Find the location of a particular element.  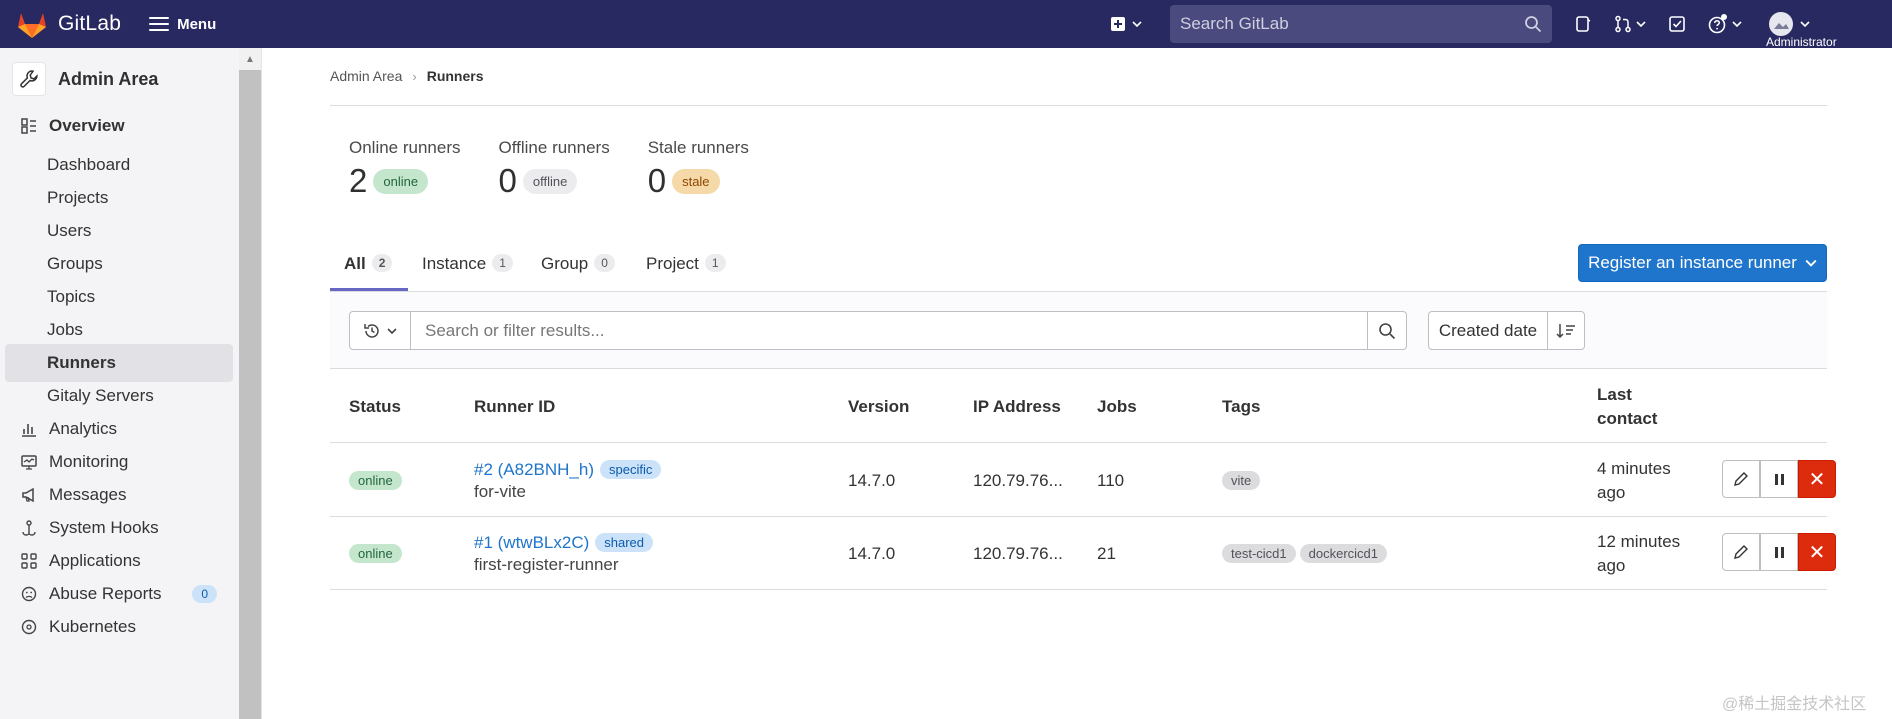

header-tags: Tags is located at coordinates (1241, 406).